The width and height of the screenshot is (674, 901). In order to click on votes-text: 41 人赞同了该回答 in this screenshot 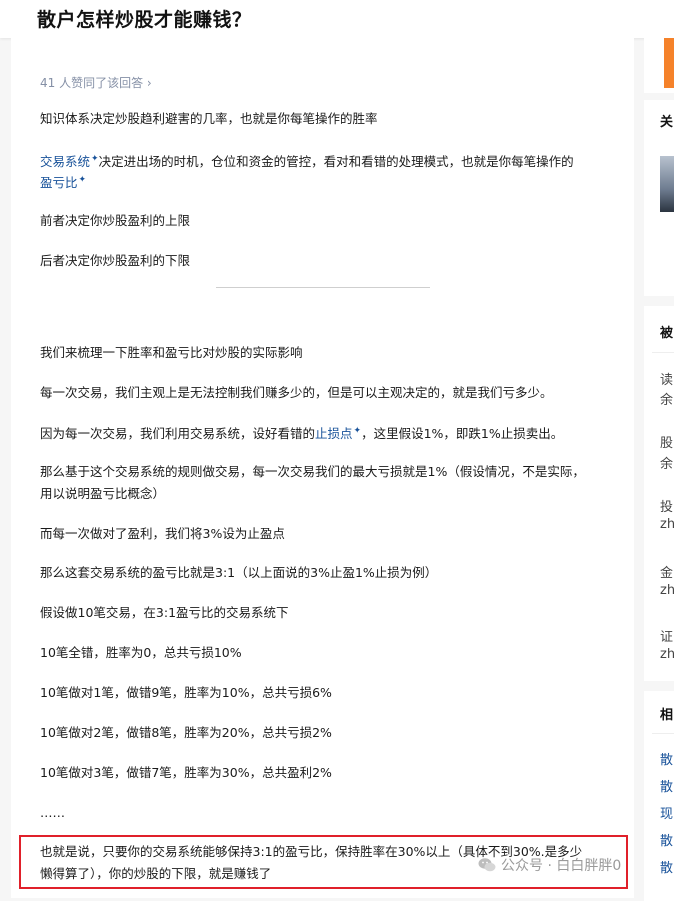, I will do `click(92, 83)`.